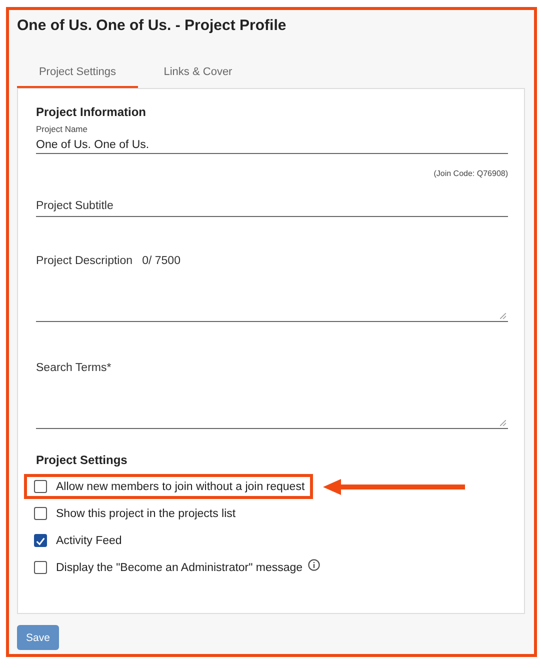  I want to click on checkbox-label: Activity Feed, so click(89, 540).